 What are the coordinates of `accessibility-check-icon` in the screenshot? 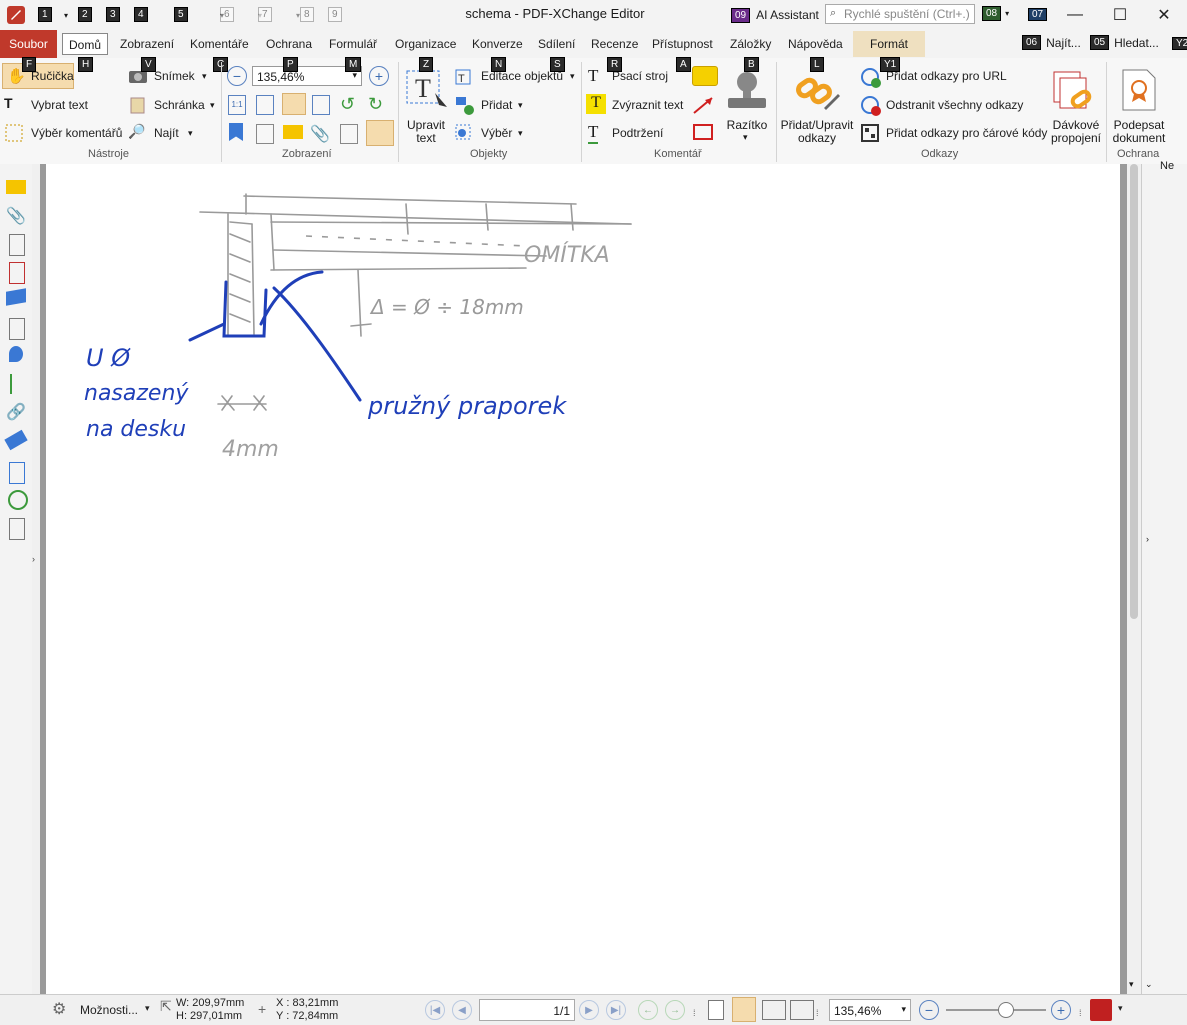 It's located at (17, 529).